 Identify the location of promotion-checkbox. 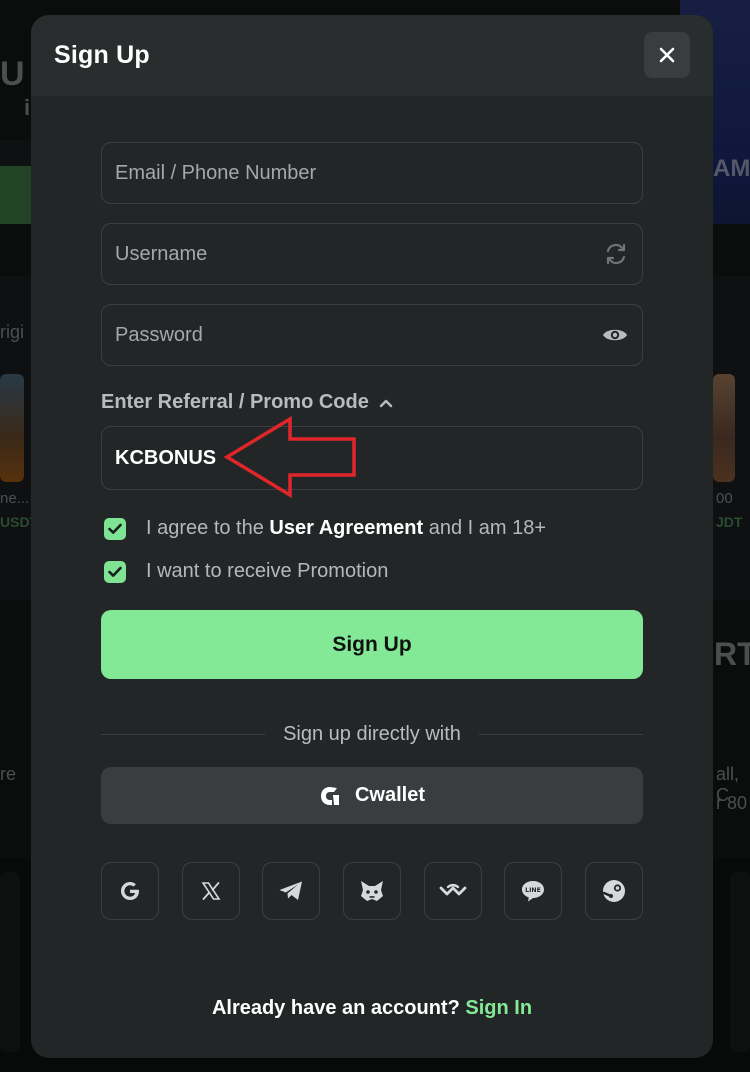
(115, 571).